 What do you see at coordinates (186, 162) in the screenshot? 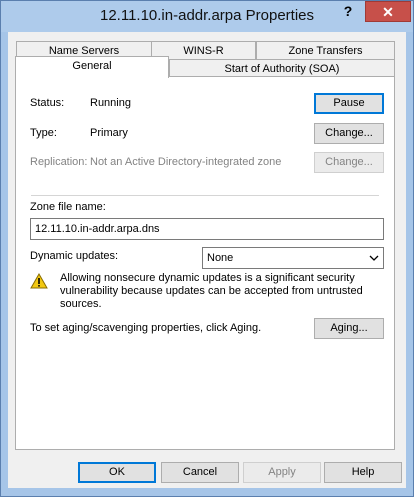
I see `replication-value: Not an Active Directory-integrated zone` at bounding box center [186, 162].